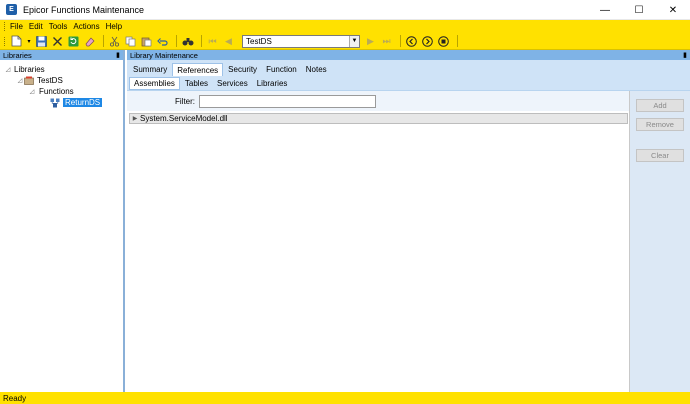  I want to click on filter-row: Filter:, so click(378, 101).